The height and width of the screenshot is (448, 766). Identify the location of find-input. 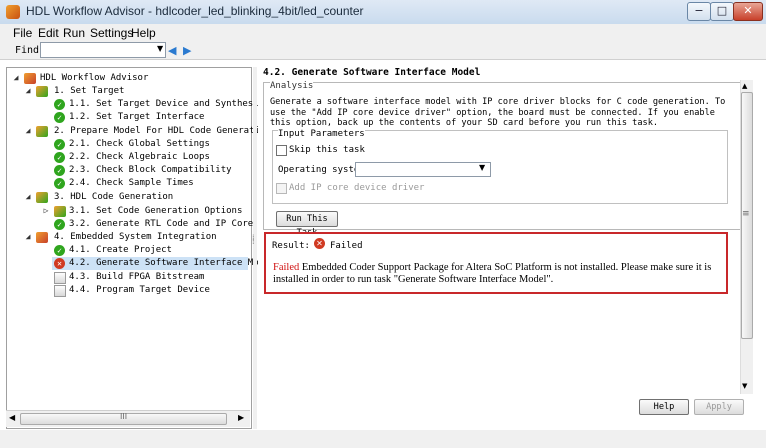
(103, 50).